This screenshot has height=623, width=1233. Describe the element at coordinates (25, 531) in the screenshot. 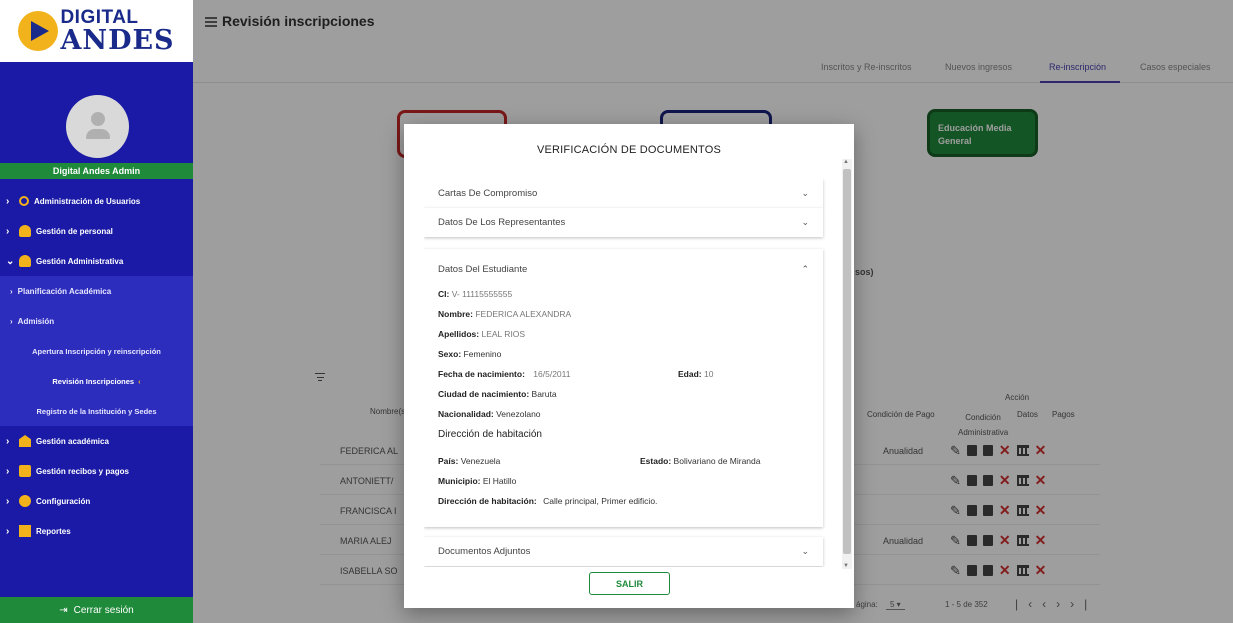

I see `chart-icon` at that location.